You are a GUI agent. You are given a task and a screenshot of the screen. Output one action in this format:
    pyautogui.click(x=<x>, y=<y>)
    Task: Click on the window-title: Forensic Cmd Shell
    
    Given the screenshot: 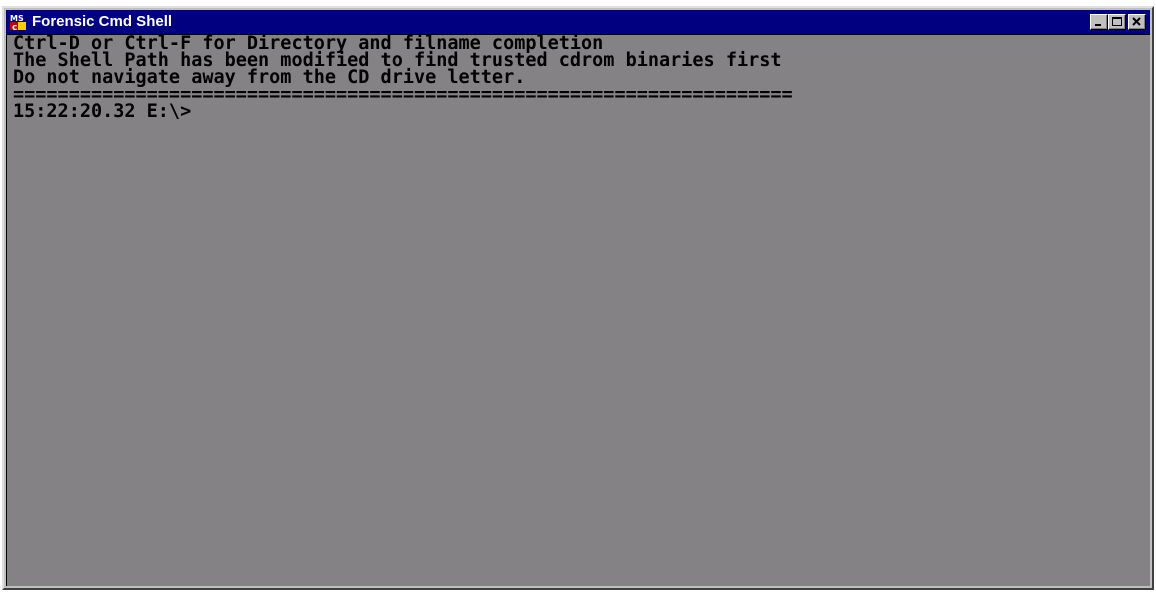 What is the action you would take?
    pyautogui.click(x=102, y=21)
    